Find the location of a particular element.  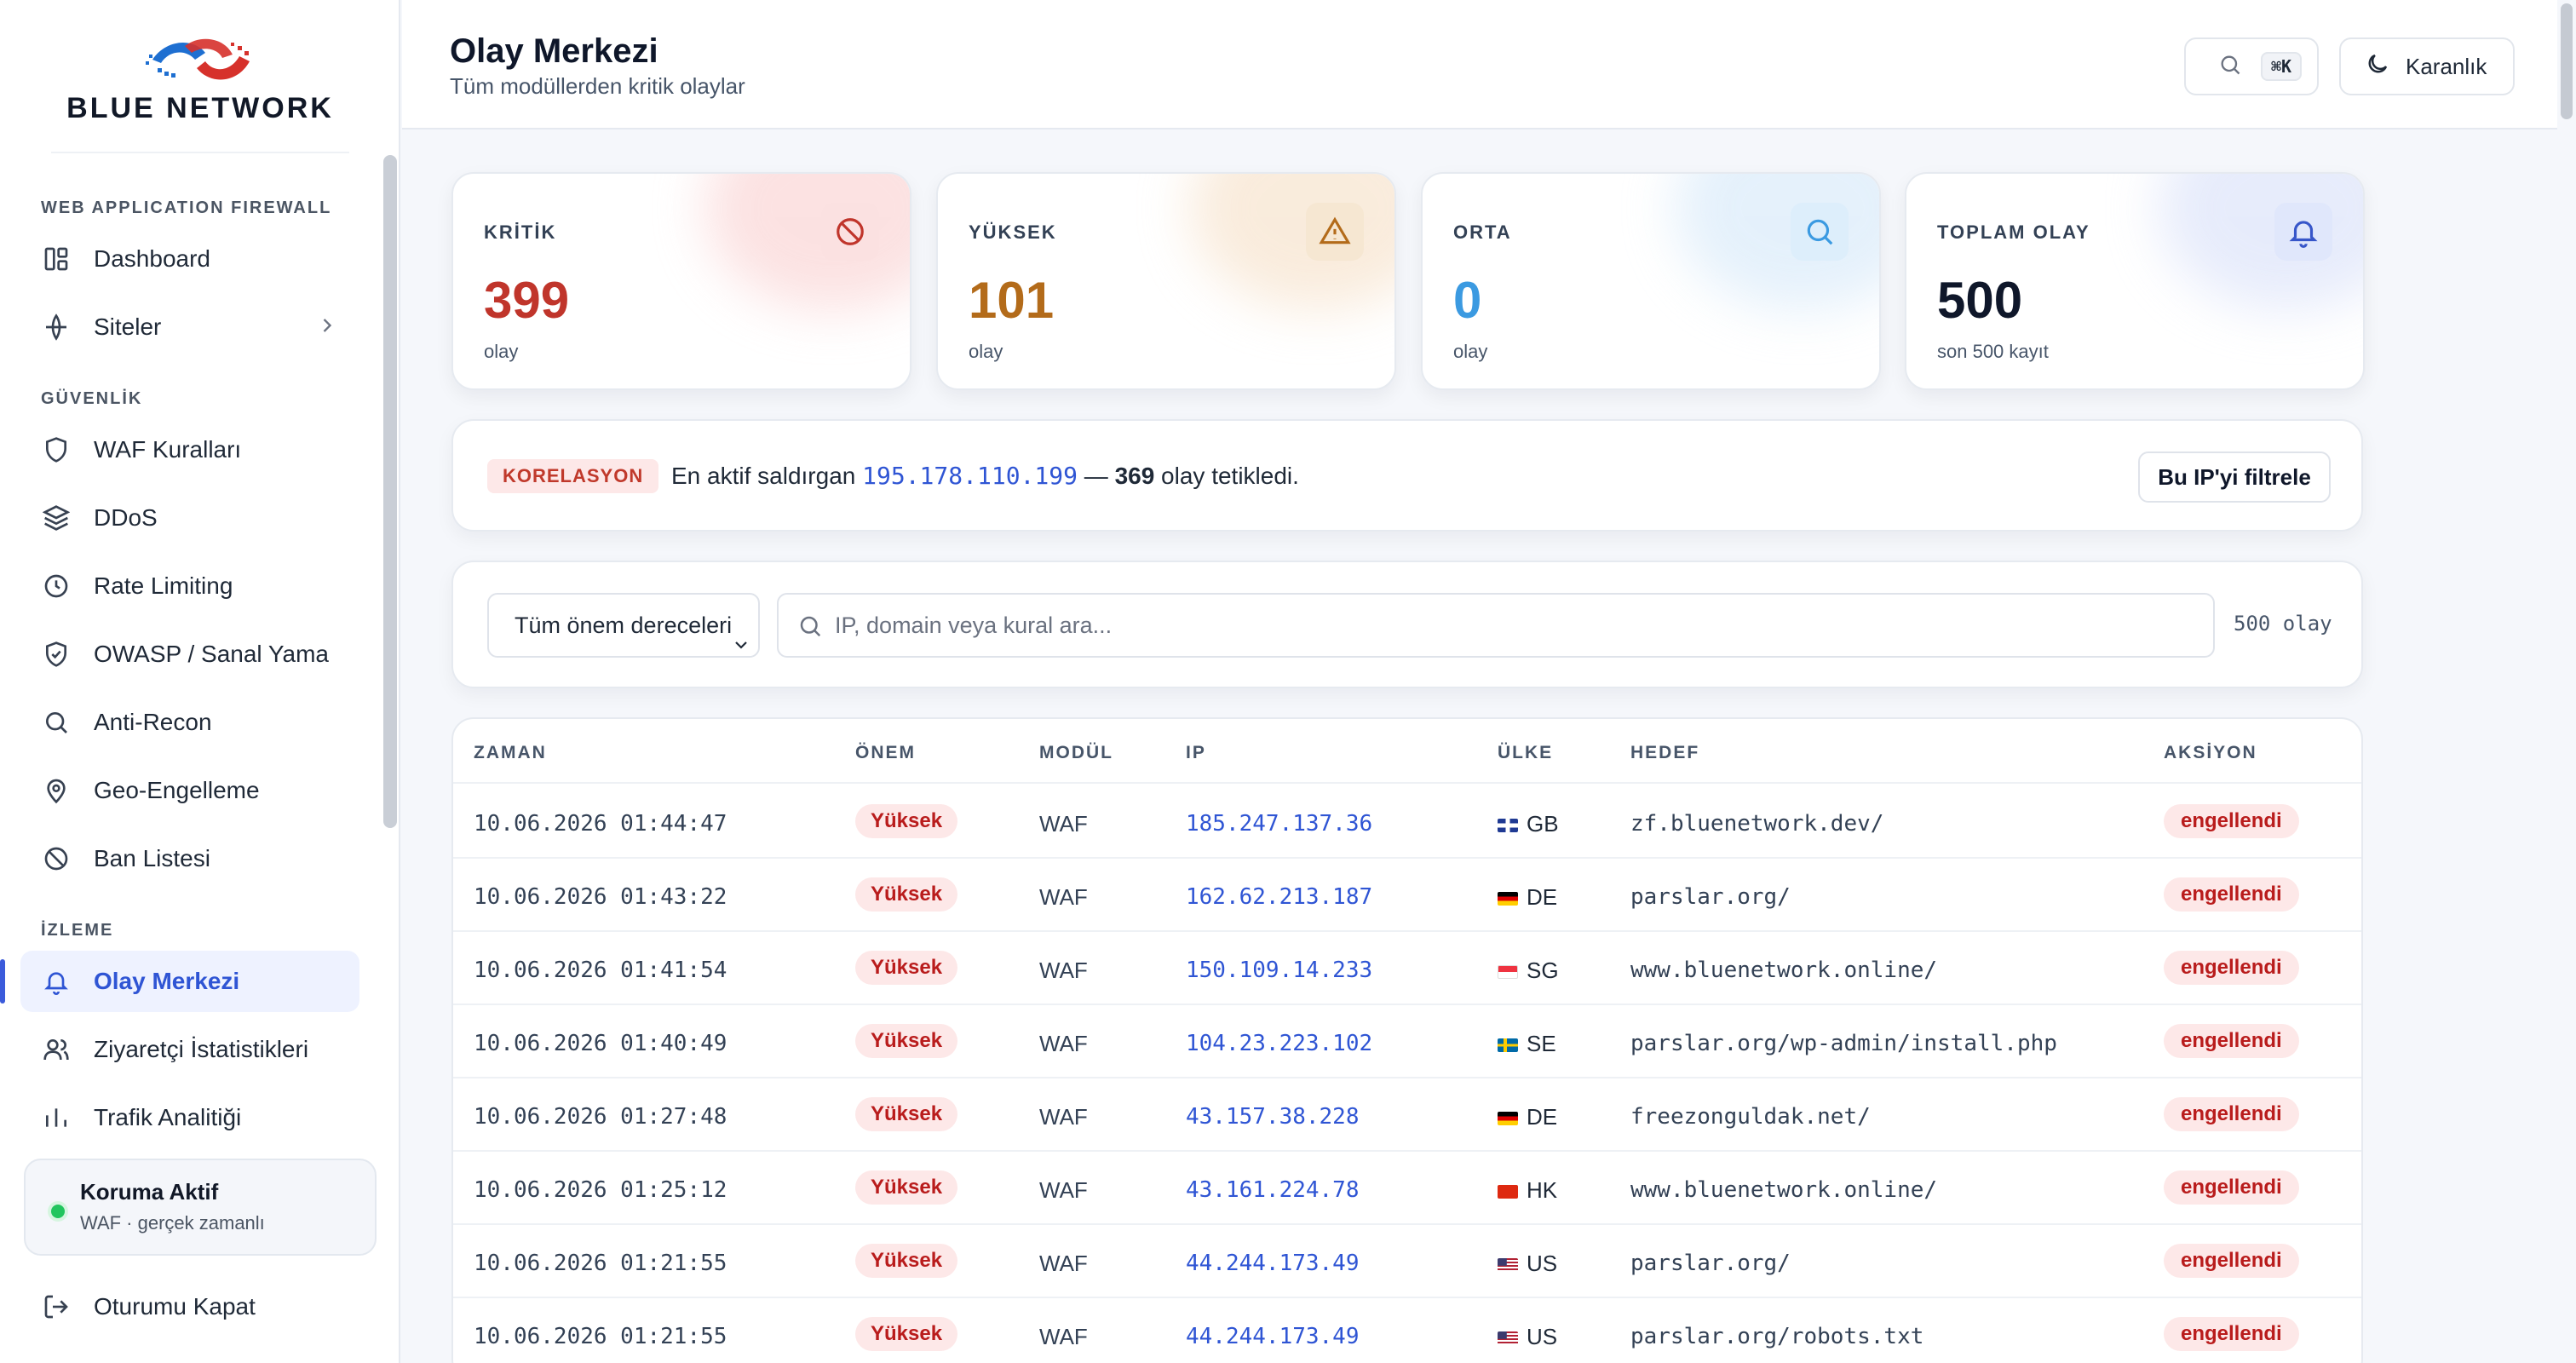

event-country: US is located at coordinates (1528, 1264).